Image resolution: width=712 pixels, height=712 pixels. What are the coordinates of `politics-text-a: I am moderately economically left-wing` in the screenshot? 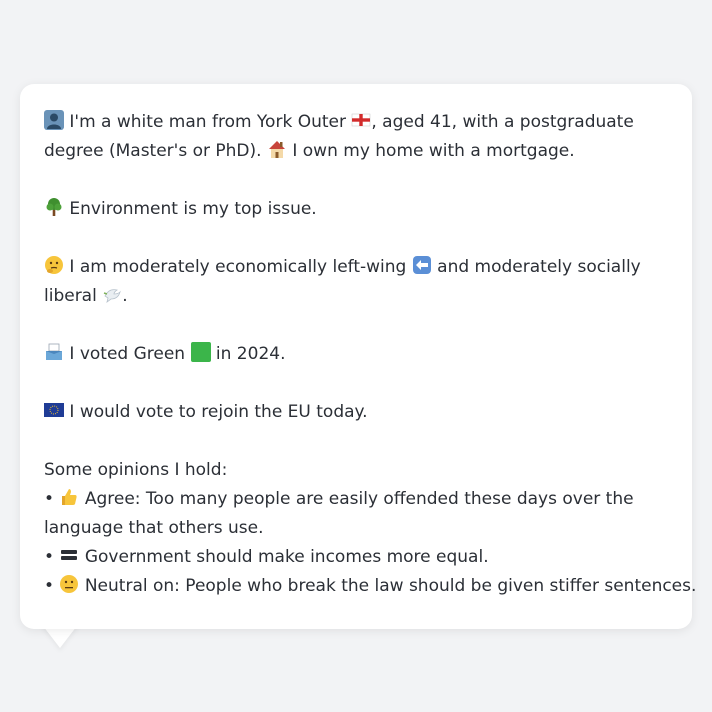 It's located at (238, 267).